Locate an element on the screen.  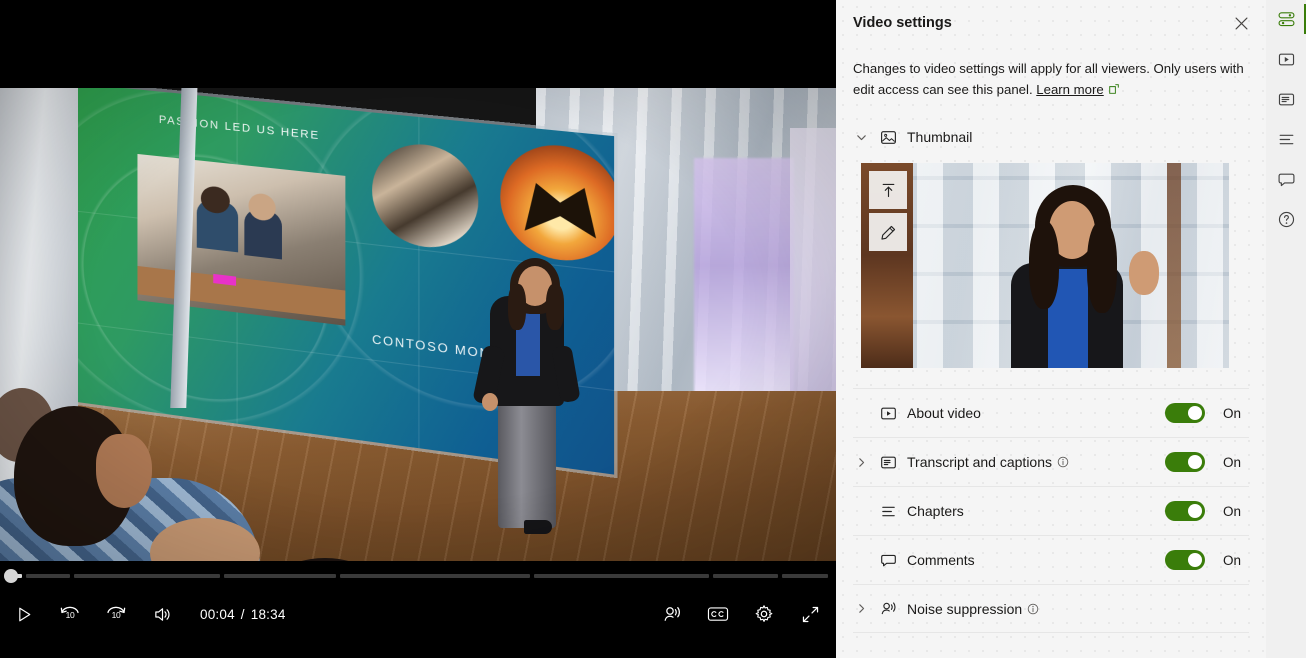
settings-row-chapters: Chapters On is located at coordinates (1051, 510).